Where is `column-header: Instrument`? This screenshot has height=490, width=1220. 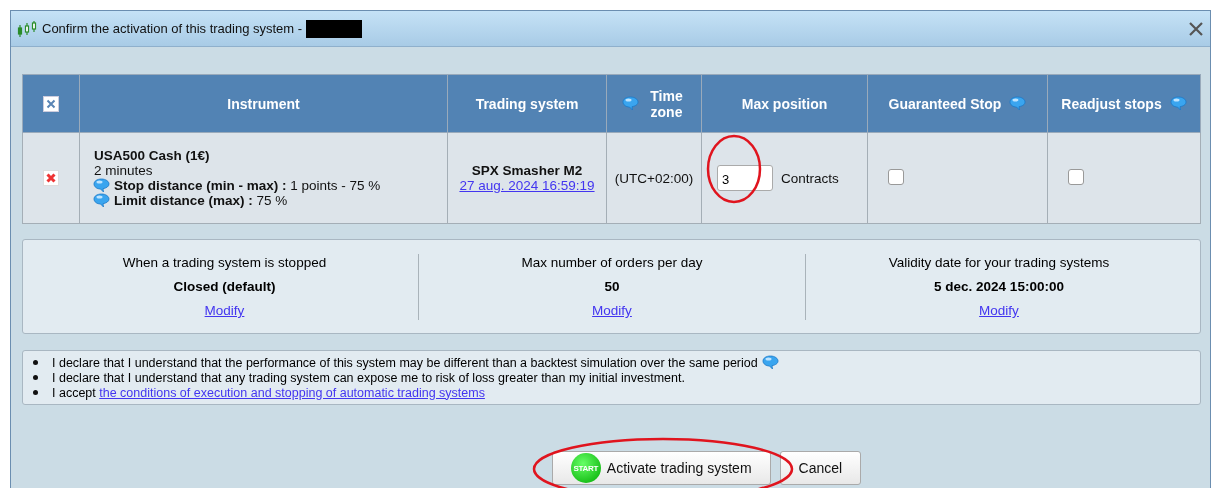 column-header: Instrument is located at coordinates (263, 103).